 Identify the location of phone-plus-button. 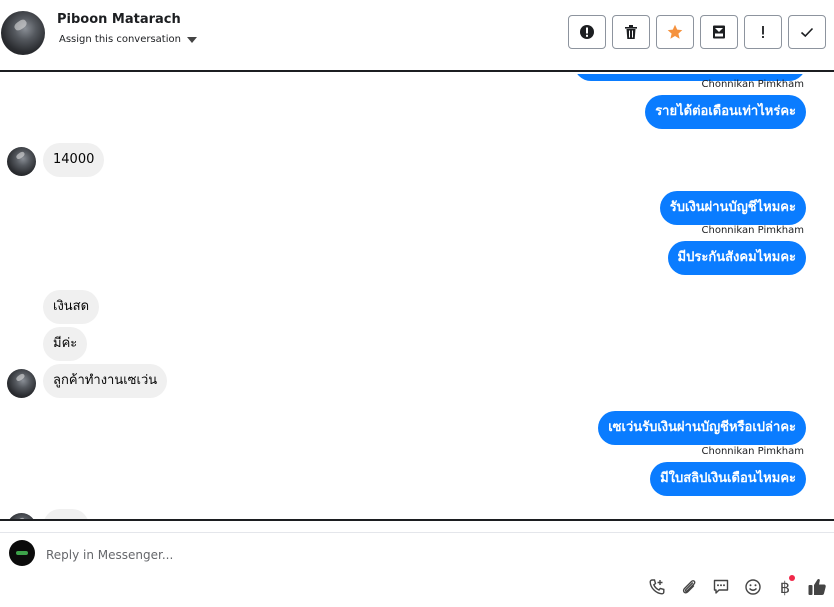
(657, 587).